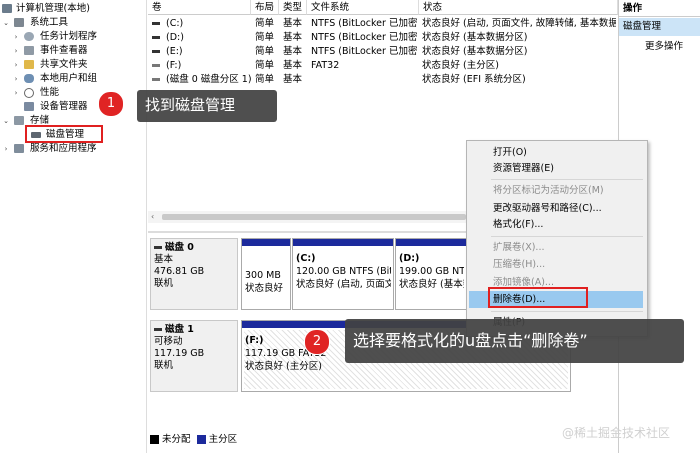  I want to click on highlight-delete-volume, so click(538, 297).